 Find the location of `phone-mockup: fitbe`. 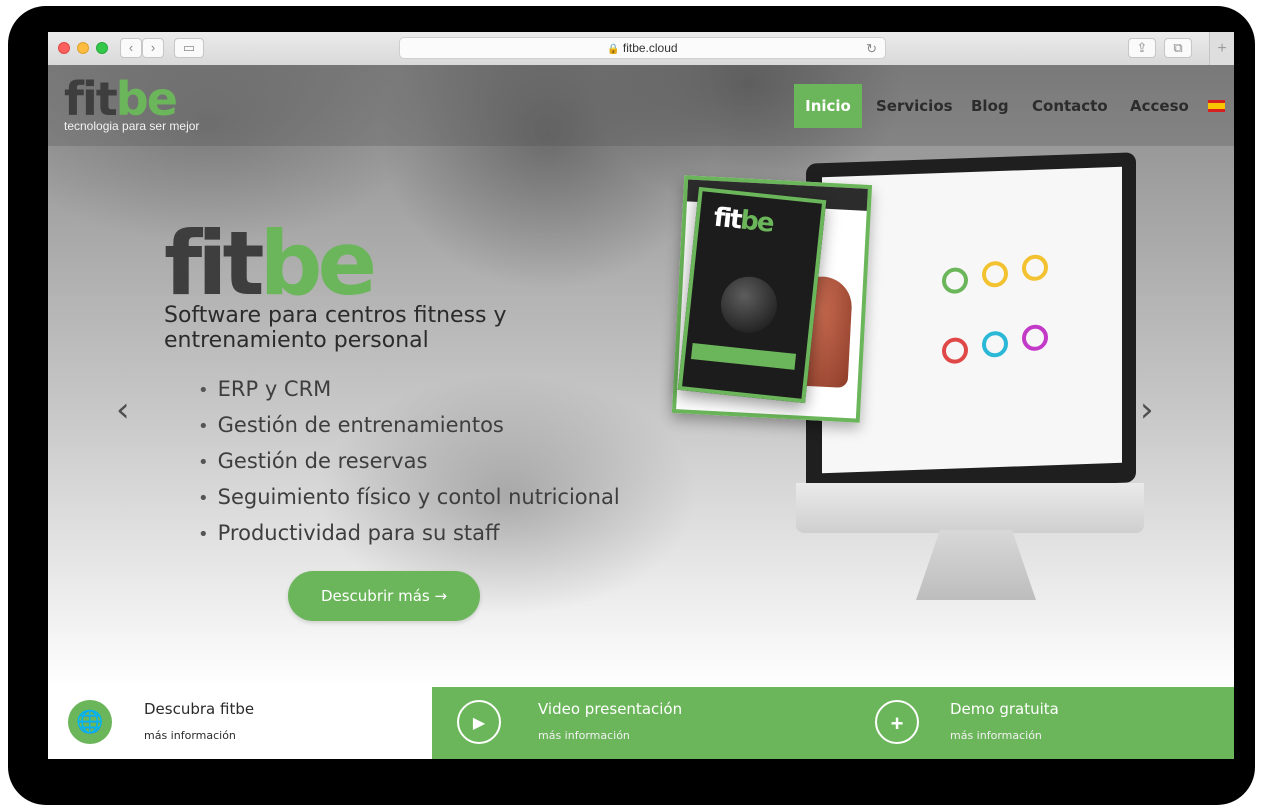

phone-mockup: fitbe is located at coordinates (752, 295).